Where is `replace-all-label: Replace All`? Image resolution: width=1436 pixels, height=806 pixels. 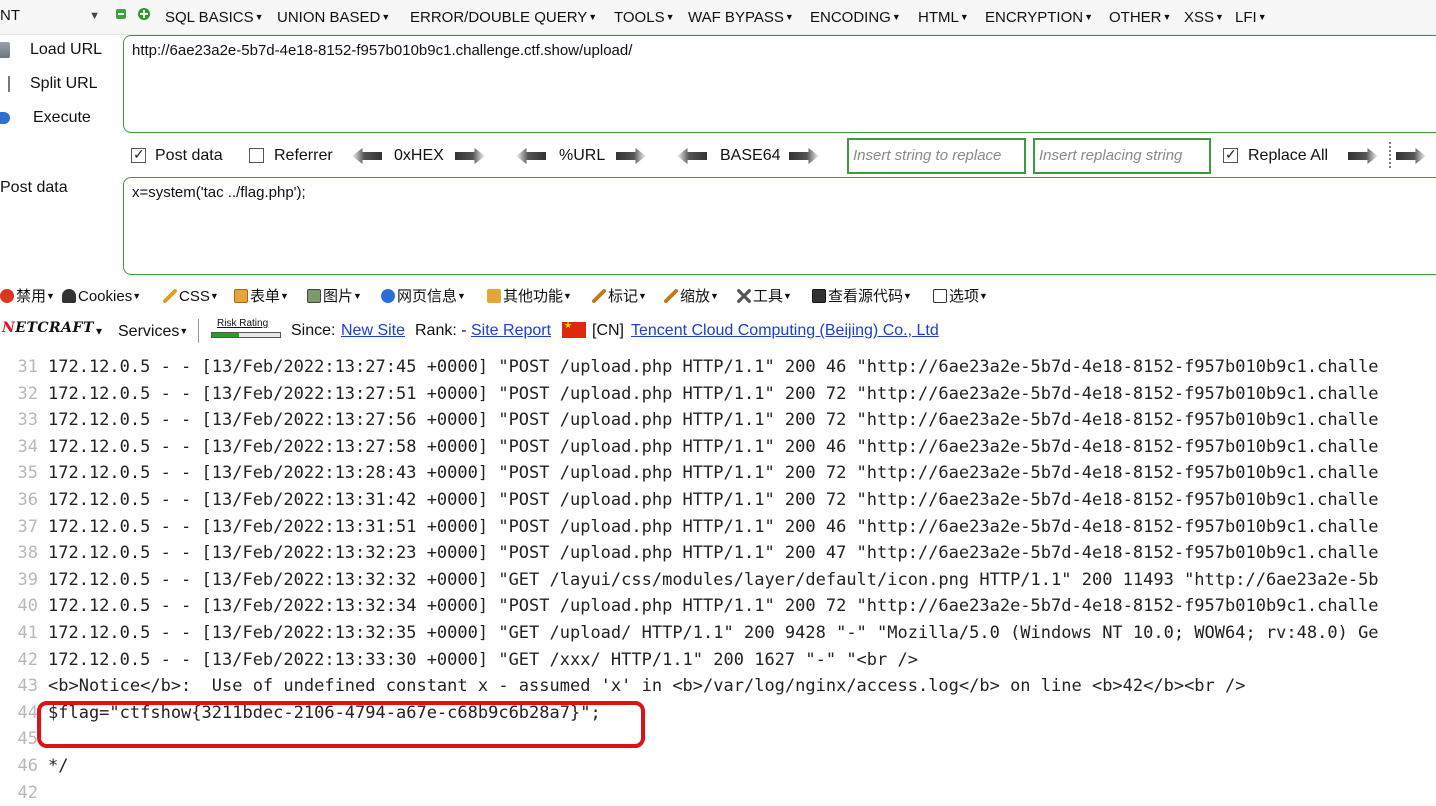
replace-all-label: Replace All is located at coordinates (1288, 155).